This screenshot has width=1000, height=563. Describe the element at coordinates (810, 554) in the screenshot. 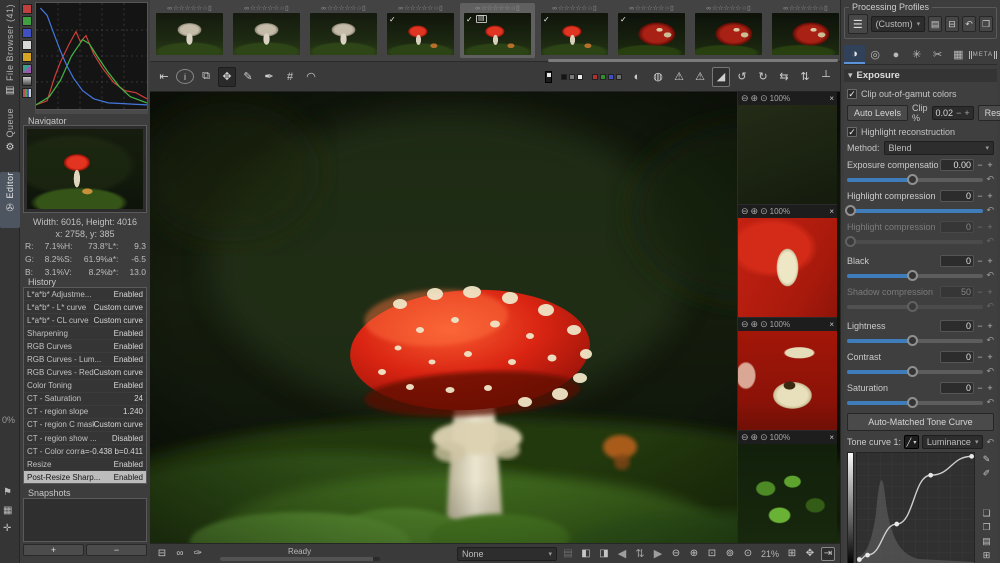

I see `fullscreen-icon: ✥` at that location.